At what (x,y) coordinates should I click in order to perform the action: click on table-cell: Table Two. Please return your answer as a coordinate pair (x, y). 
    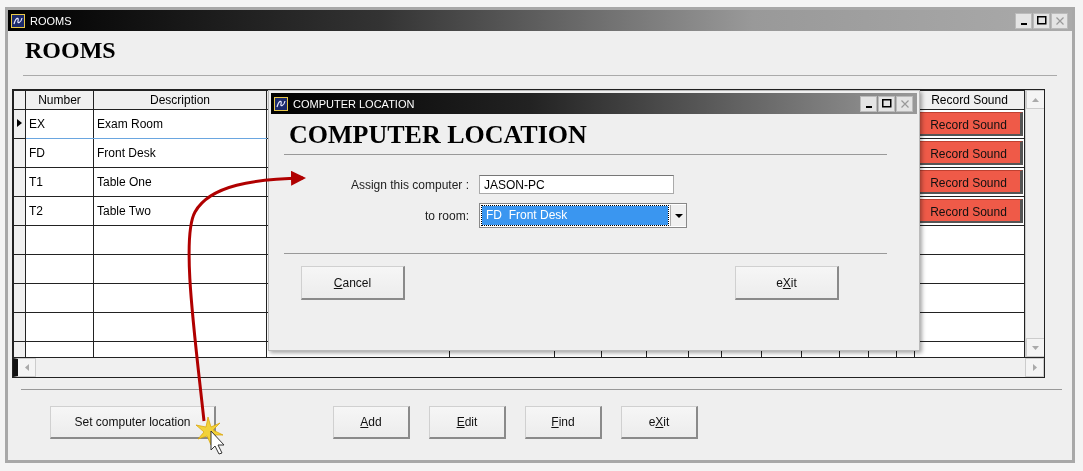
    Looking at the image, I should click on (180, 211).